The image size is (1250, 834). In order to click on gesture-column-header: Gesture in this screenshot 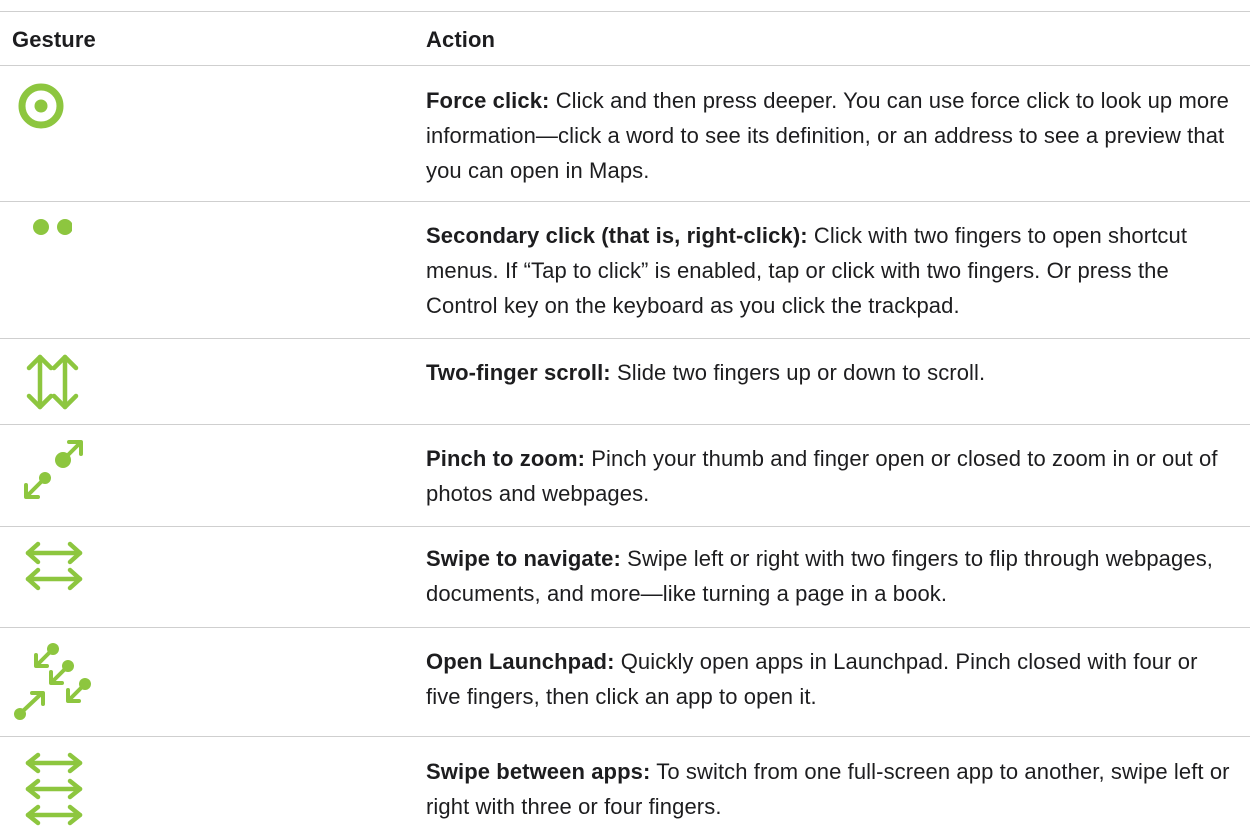, I will do `click(54, 39)`.